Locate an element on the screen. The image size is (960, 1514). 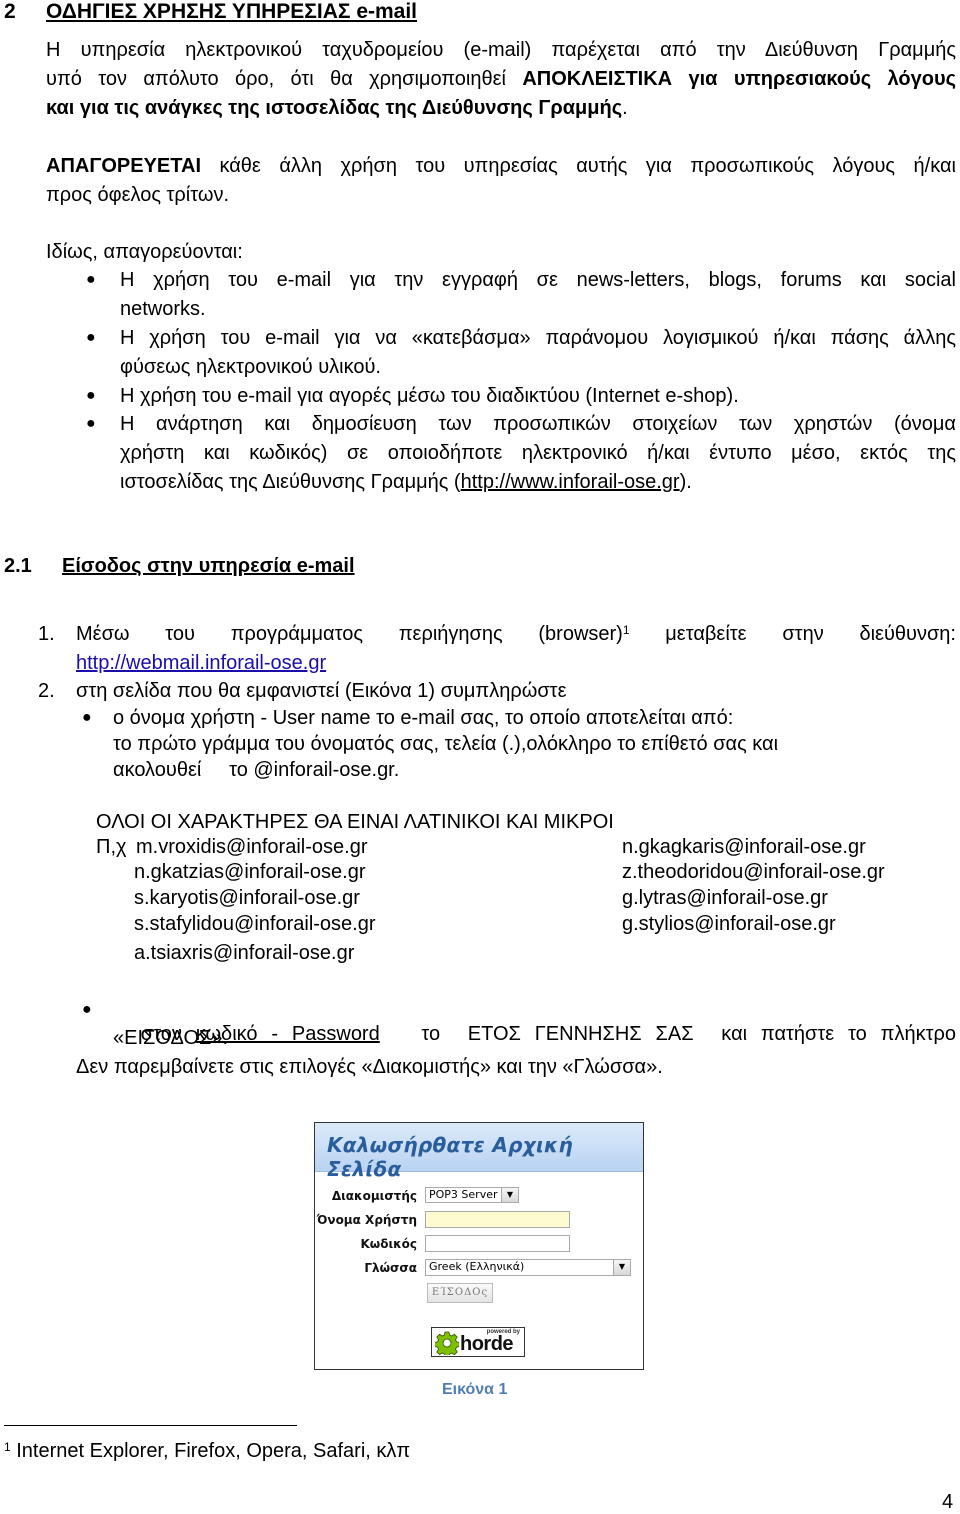
example-email: m.vroxidis@inforail-ose.gr is located at coordinates (252, 847).